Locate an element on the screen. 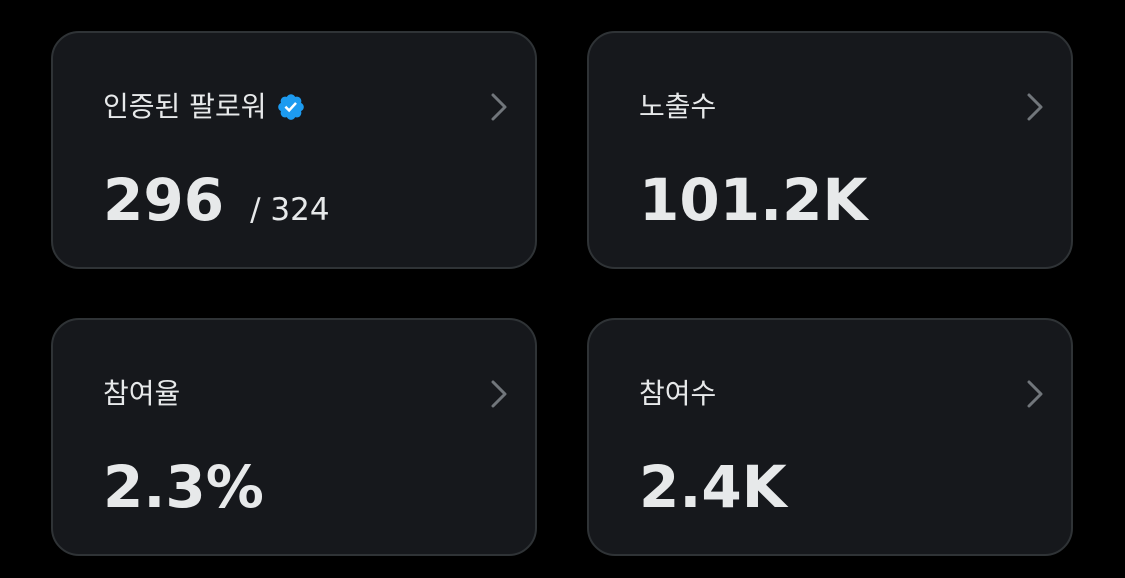  card-title: 참여수 is located at coordinates (678, 393).